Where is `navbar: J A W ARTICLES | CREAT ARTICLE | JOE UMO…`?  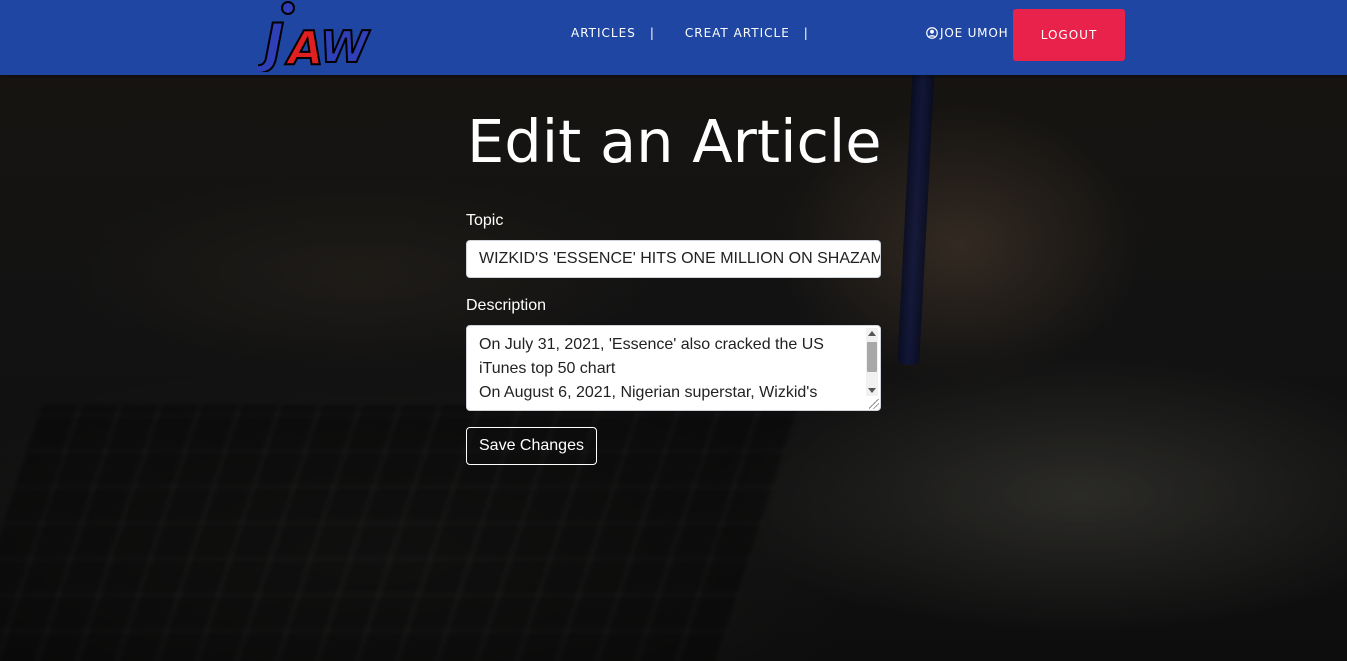
navbar: J A W ARTICLES | CREAT ARTICLE | JOE UMO… is located at coordinates (673, 38).